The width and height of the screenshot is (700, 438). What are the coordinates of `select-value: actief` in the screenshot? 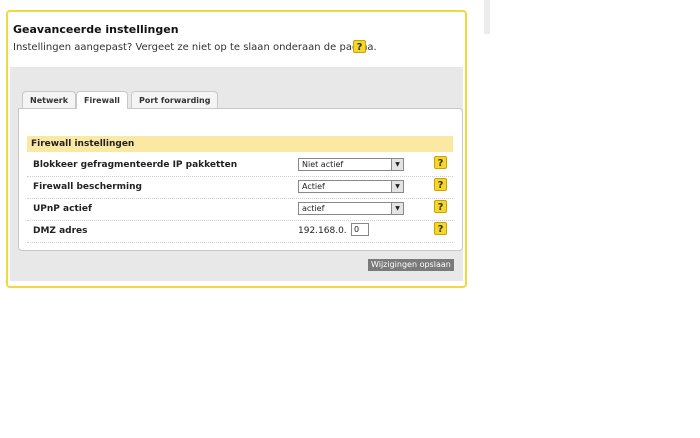 It's located at (313, 208).